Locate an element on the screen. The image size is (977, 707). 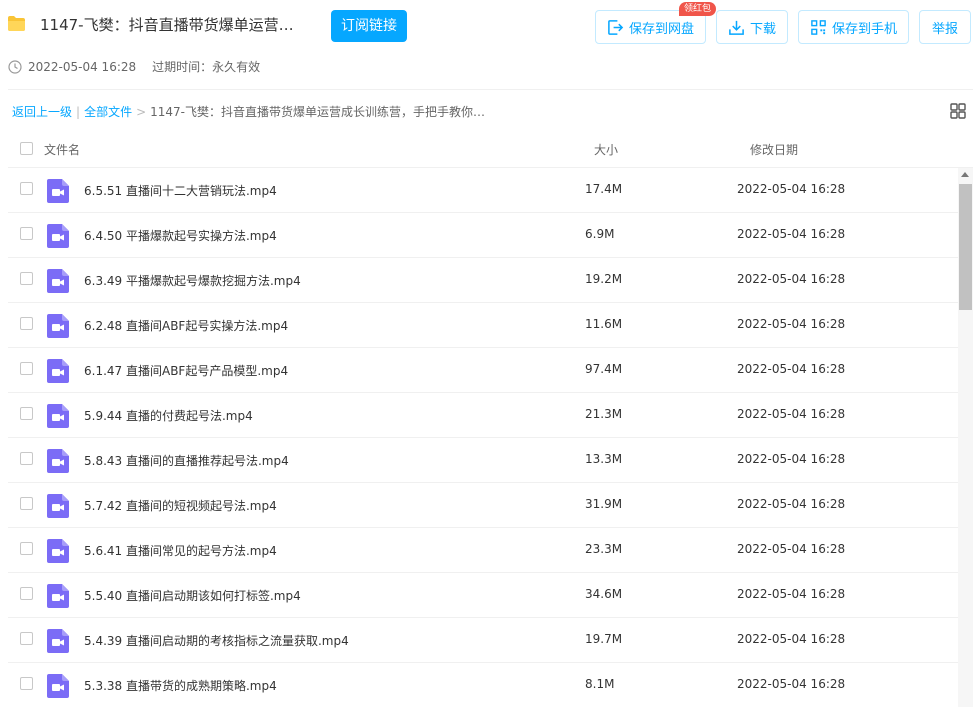
breadcrumb-chevron: > is located at coordinates (141, 111).